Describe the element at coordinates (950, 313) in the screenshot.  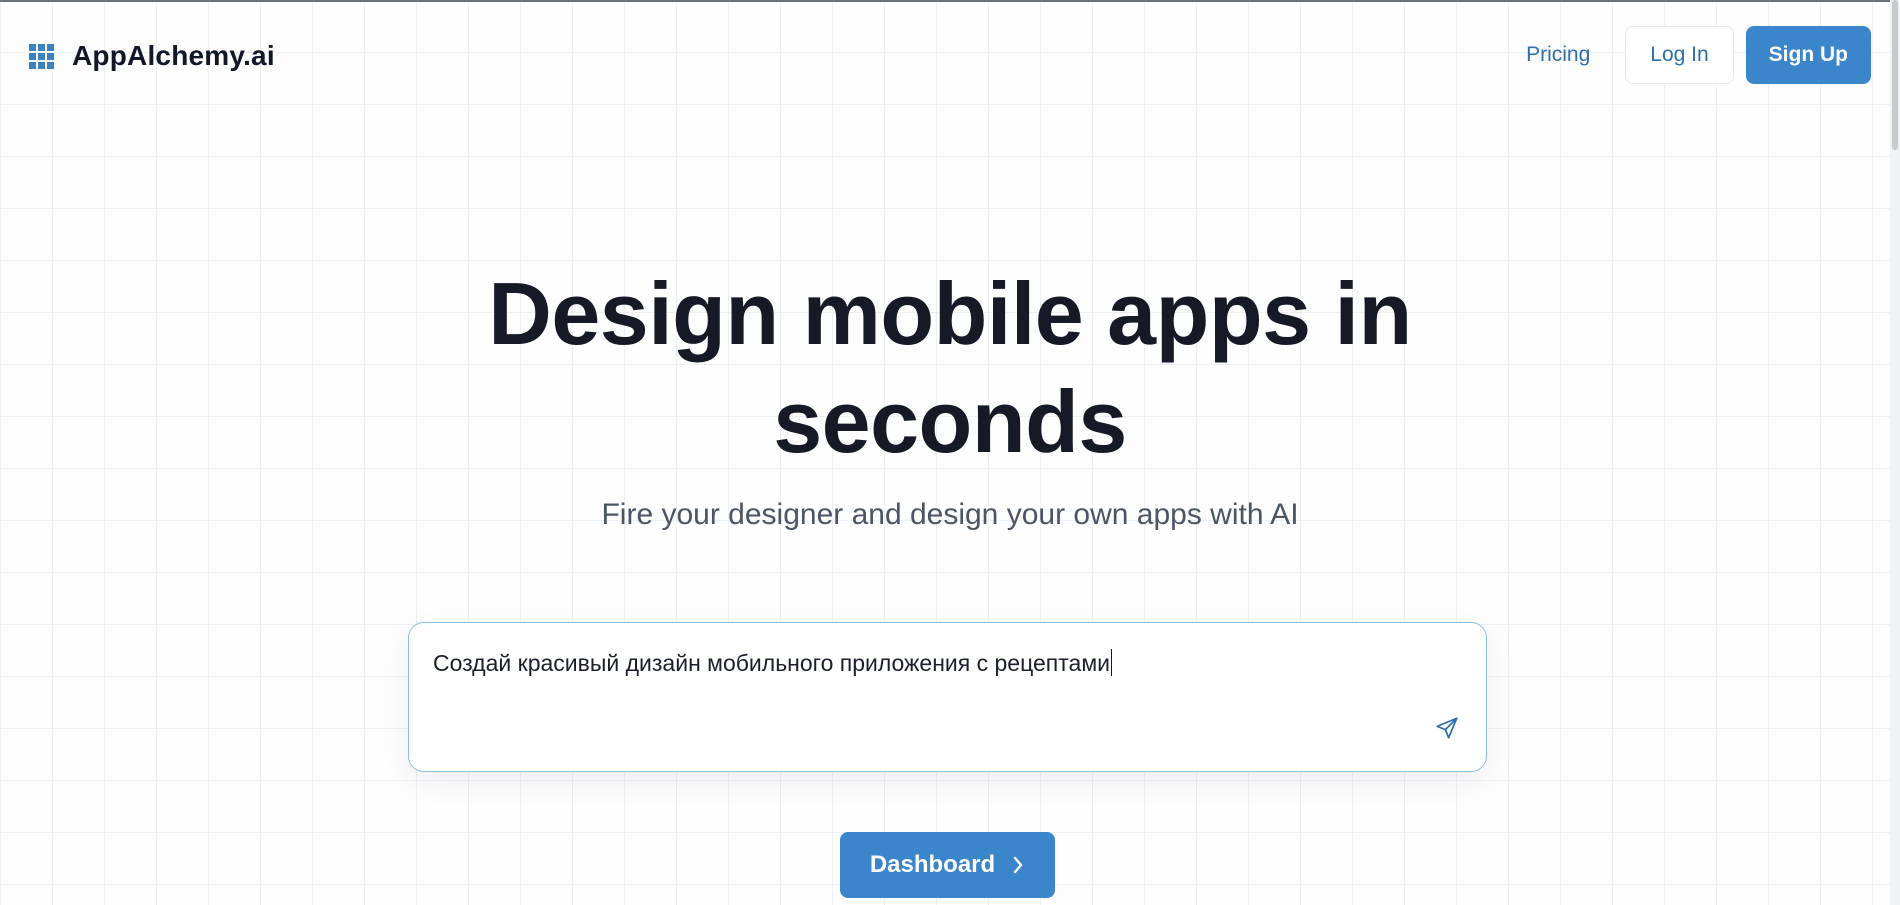
I see `hero-title-line-1: Design mobile apps in` at that location.